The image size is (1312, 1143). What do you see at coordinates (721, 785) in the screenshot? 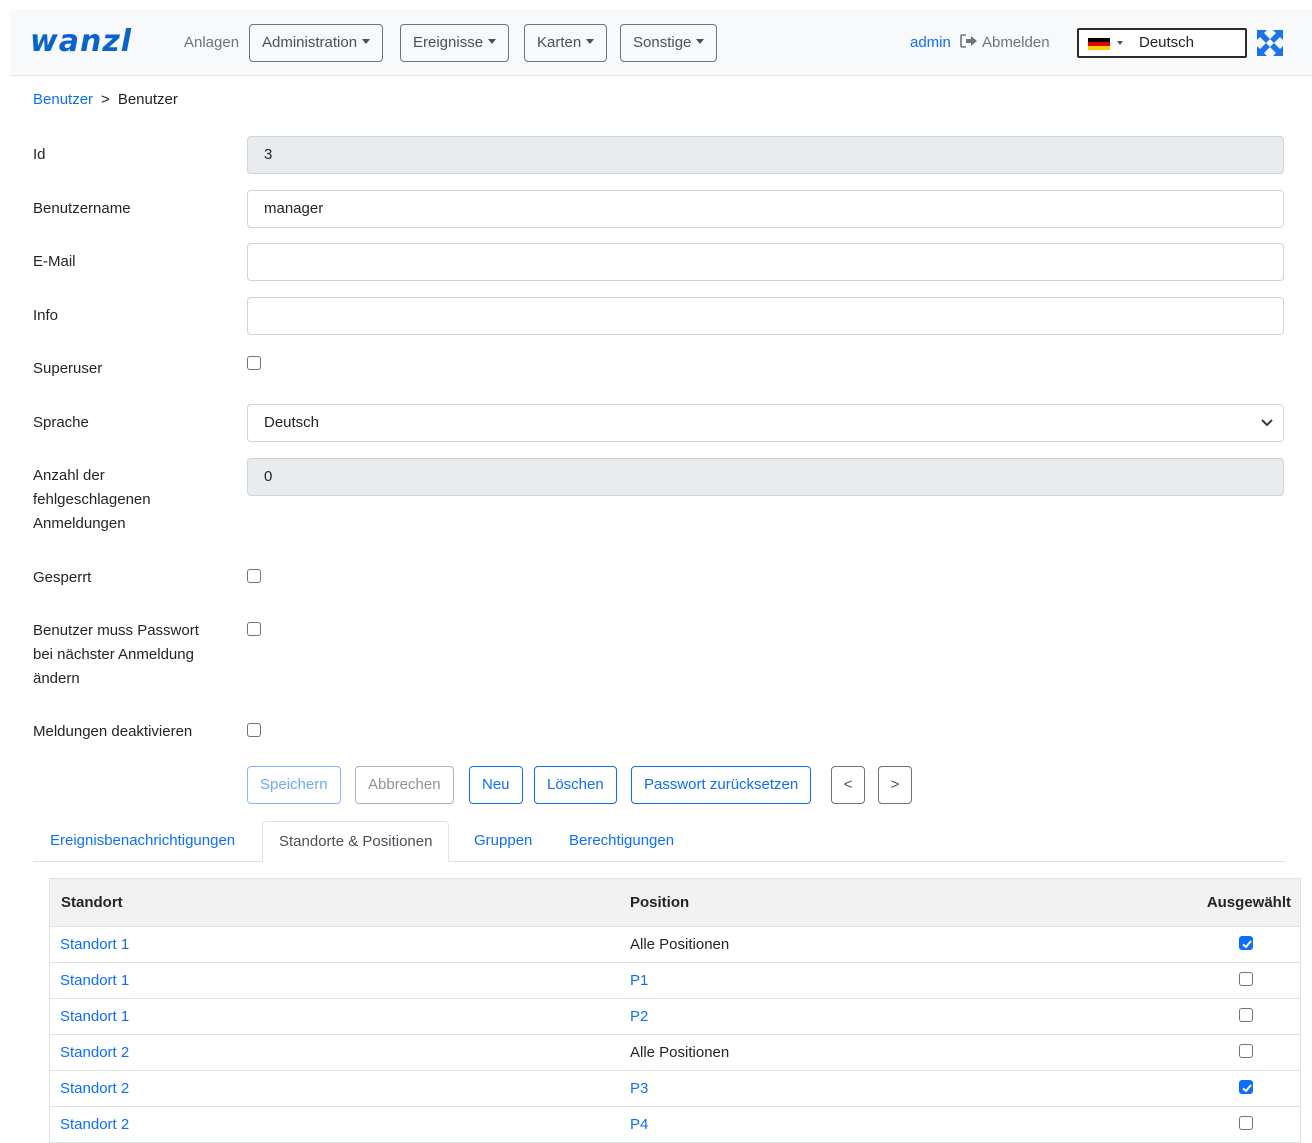
I see `reset-password-button: Passwort zurücksetzen` at bounding box center [721, 785].